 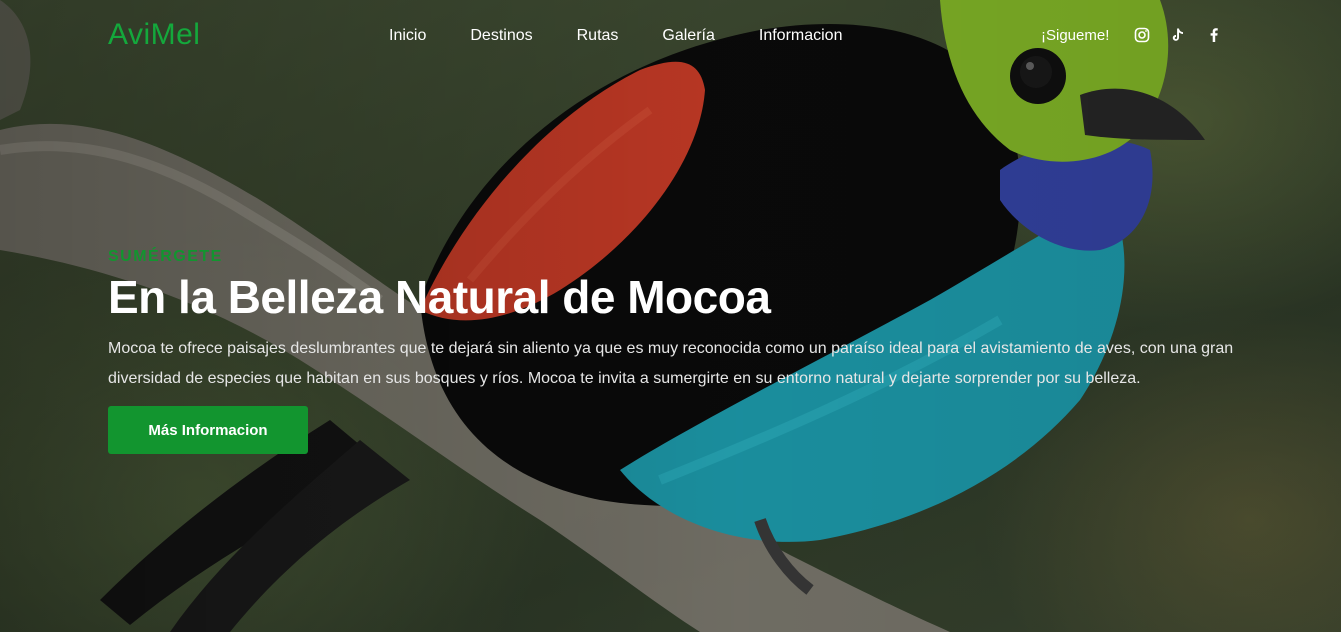 I want to click on instagram-icon, so click(x=1142, y=35).